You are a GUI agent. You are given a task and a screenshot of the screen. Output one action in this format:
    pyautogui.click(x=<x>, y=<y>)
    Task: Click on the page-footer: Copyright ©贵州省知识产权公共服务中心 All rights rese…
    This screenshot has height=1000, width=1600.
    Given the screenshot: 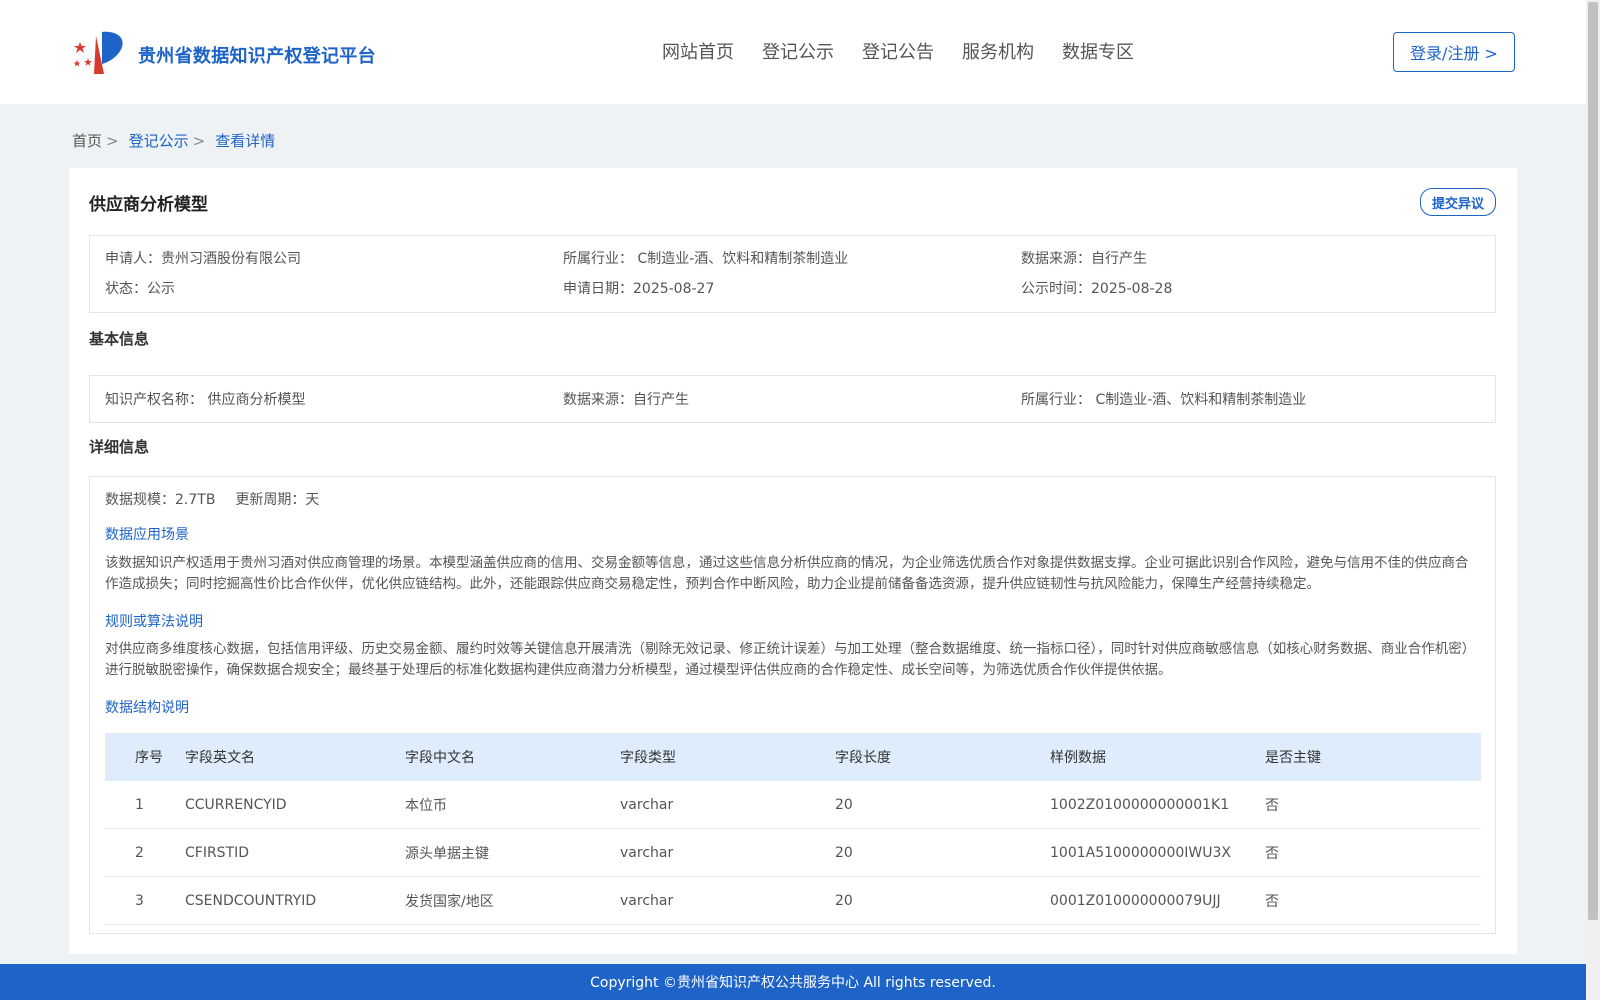 What is the action you would take?
    pyautogui.click(x=793, y=982)
    